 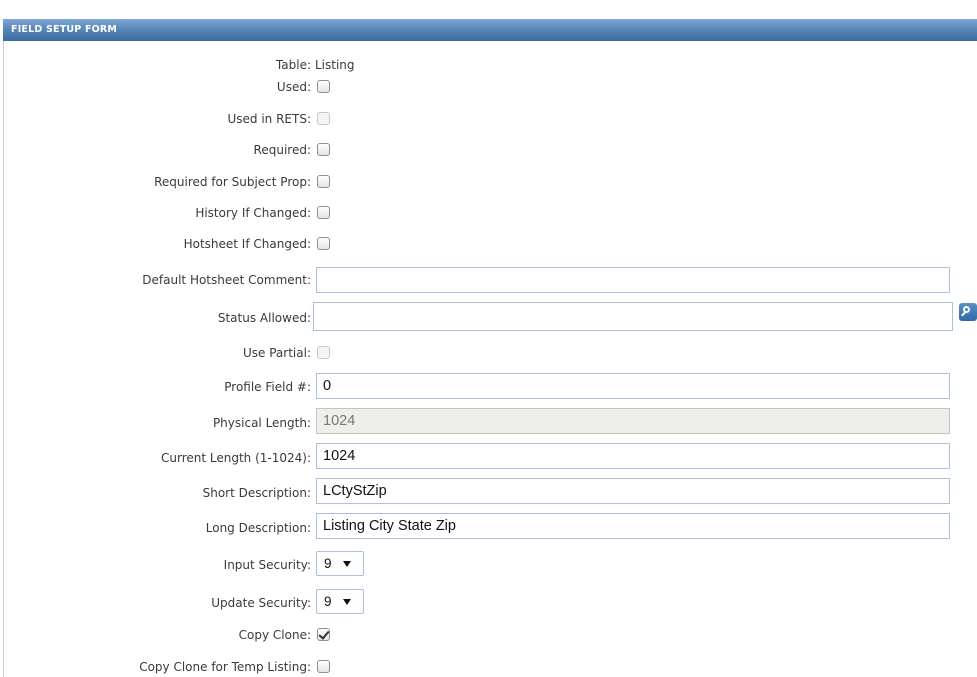 I want to click on copy-clone-temp-checkbox, so click(x=323, y=666).